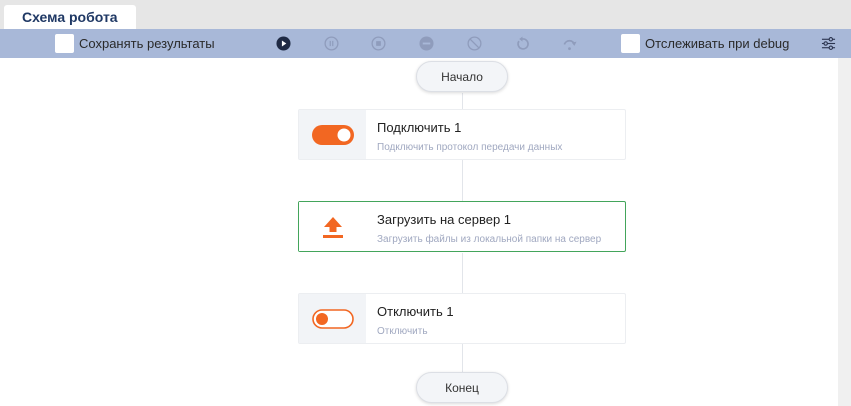 This screenshot has height=406, width=851. Describe the element at coordinates (147, 43) in the screenshot. I see `save-results-label: Сохранять результаты` at that location.